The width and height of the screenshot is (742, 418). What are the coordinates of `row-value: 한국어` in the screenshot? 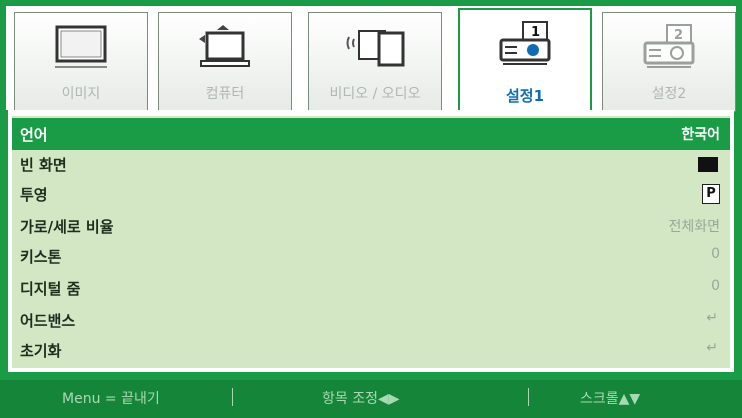 It's located at (700, 135).